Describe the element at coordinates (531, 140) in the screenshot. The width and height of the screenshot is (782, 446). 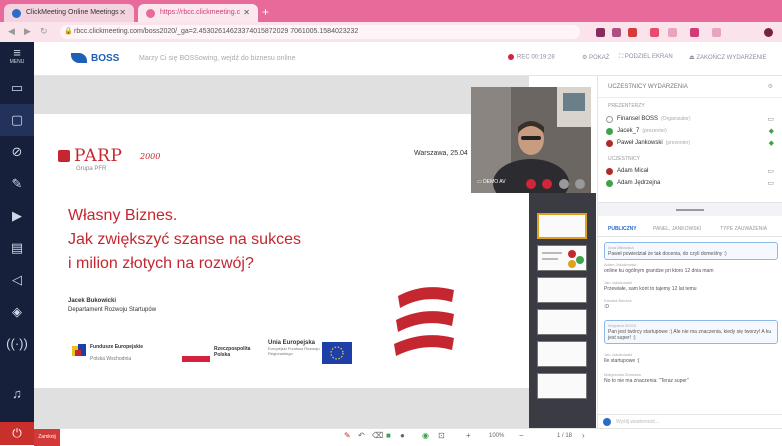
I see `webcam-video: ▭ DEMO AV` at that location.